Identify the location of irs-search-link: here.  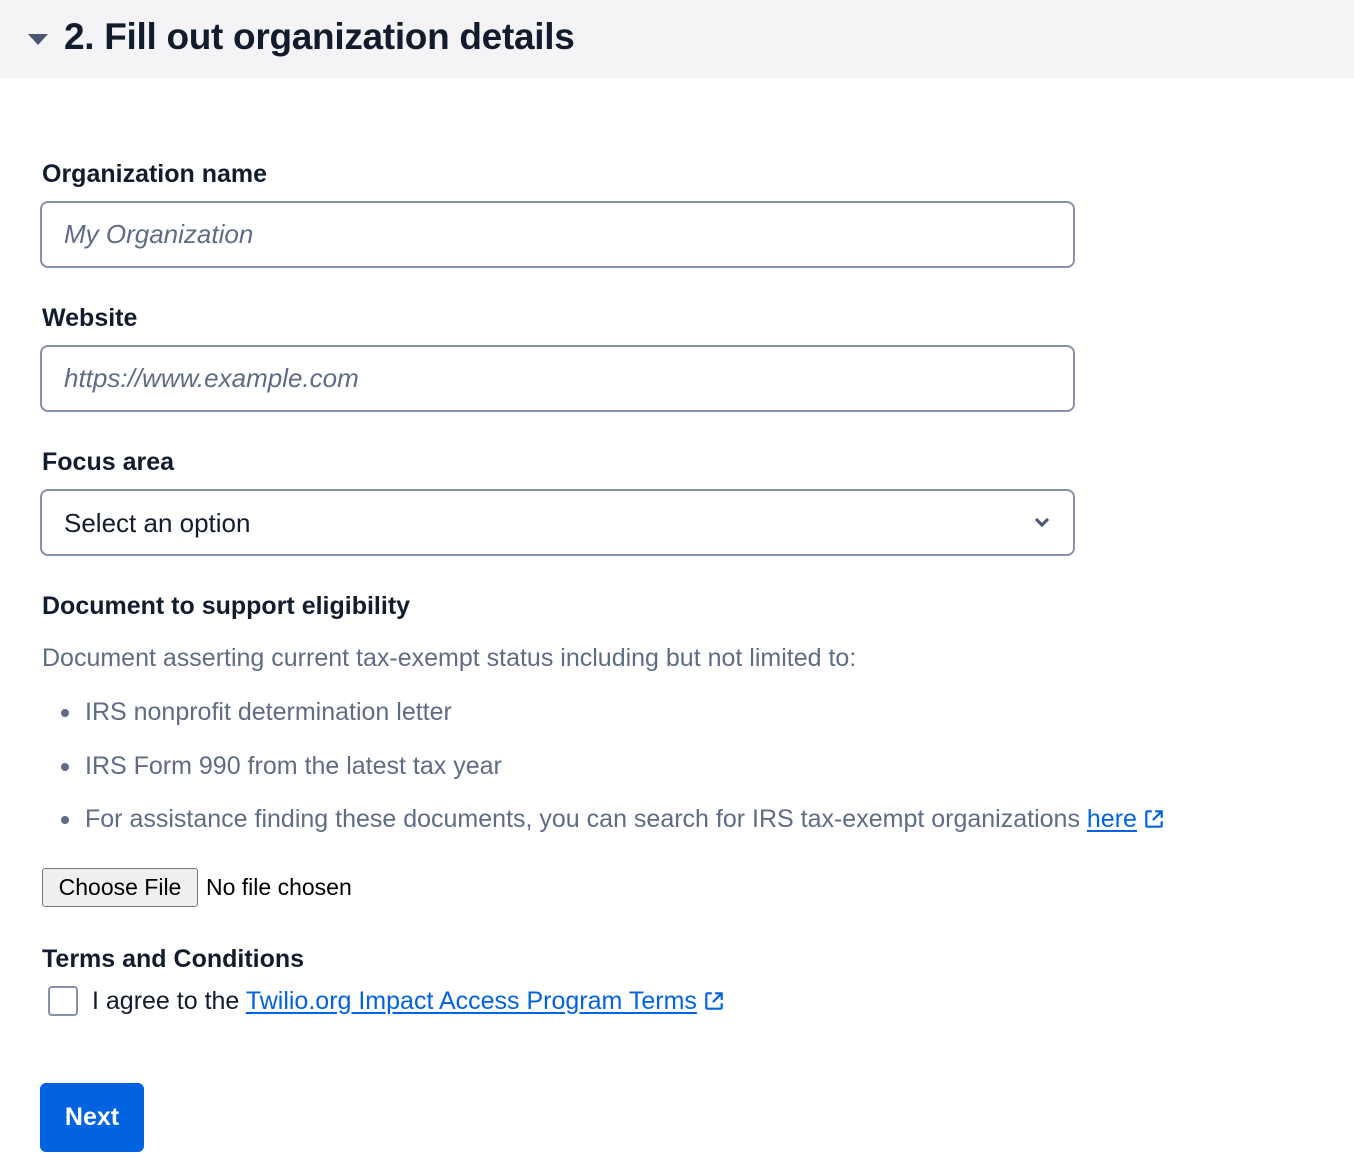
(1112, 819).